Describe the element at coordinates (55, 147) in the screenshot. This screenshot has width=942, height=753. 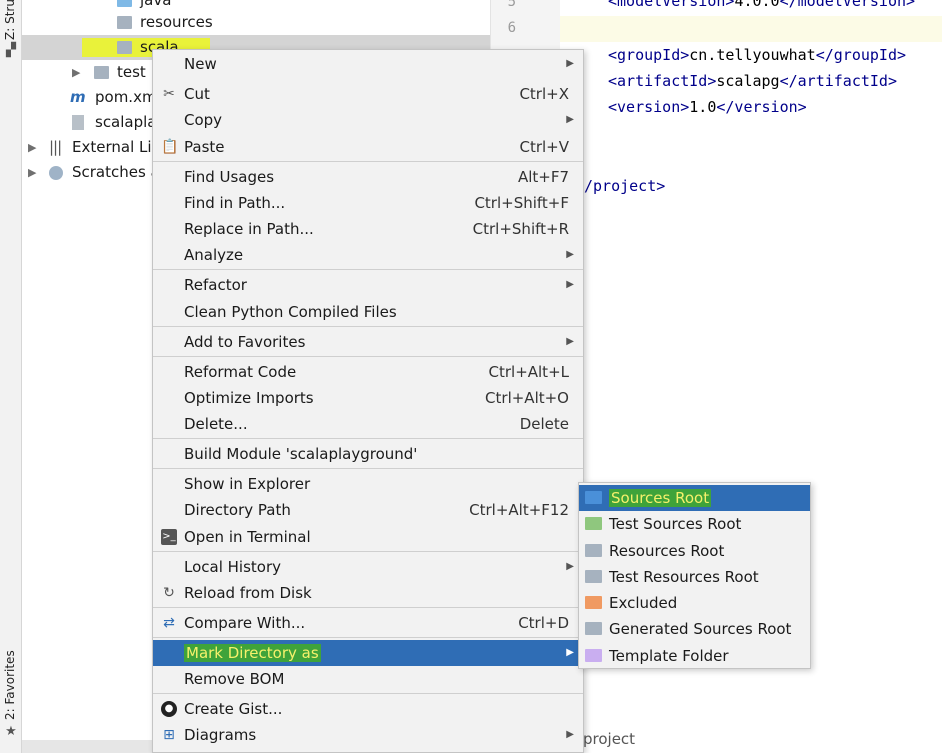
I see `library-icon: |||` at that location.